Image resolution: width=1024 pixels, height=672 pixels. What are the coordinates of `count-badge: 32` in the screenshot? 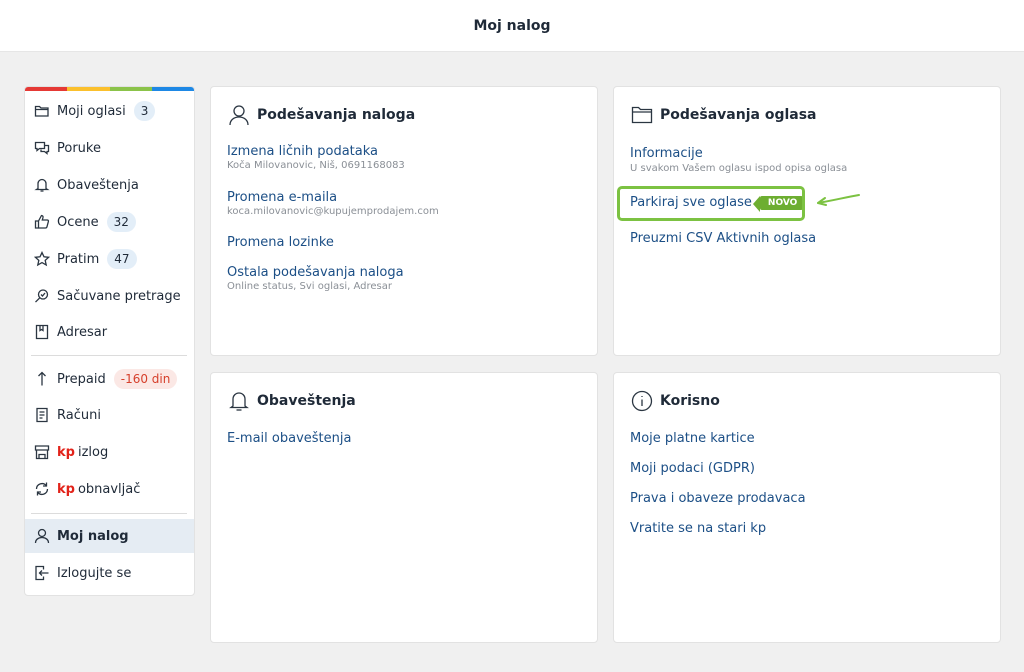 It's located at (121, 222).